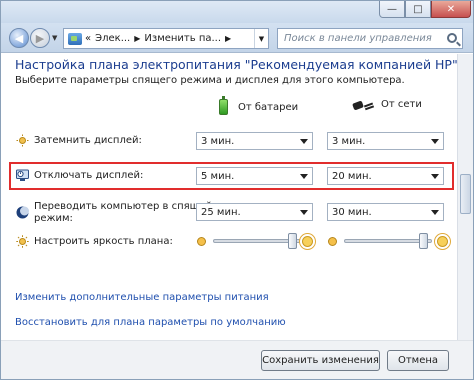 This screenshot has height=380, width=474. What do you see at coordinates (254, 212) in the screenshot?
I see `sleep-battery-select: 25 мин.` at bounding box center [254, 212].